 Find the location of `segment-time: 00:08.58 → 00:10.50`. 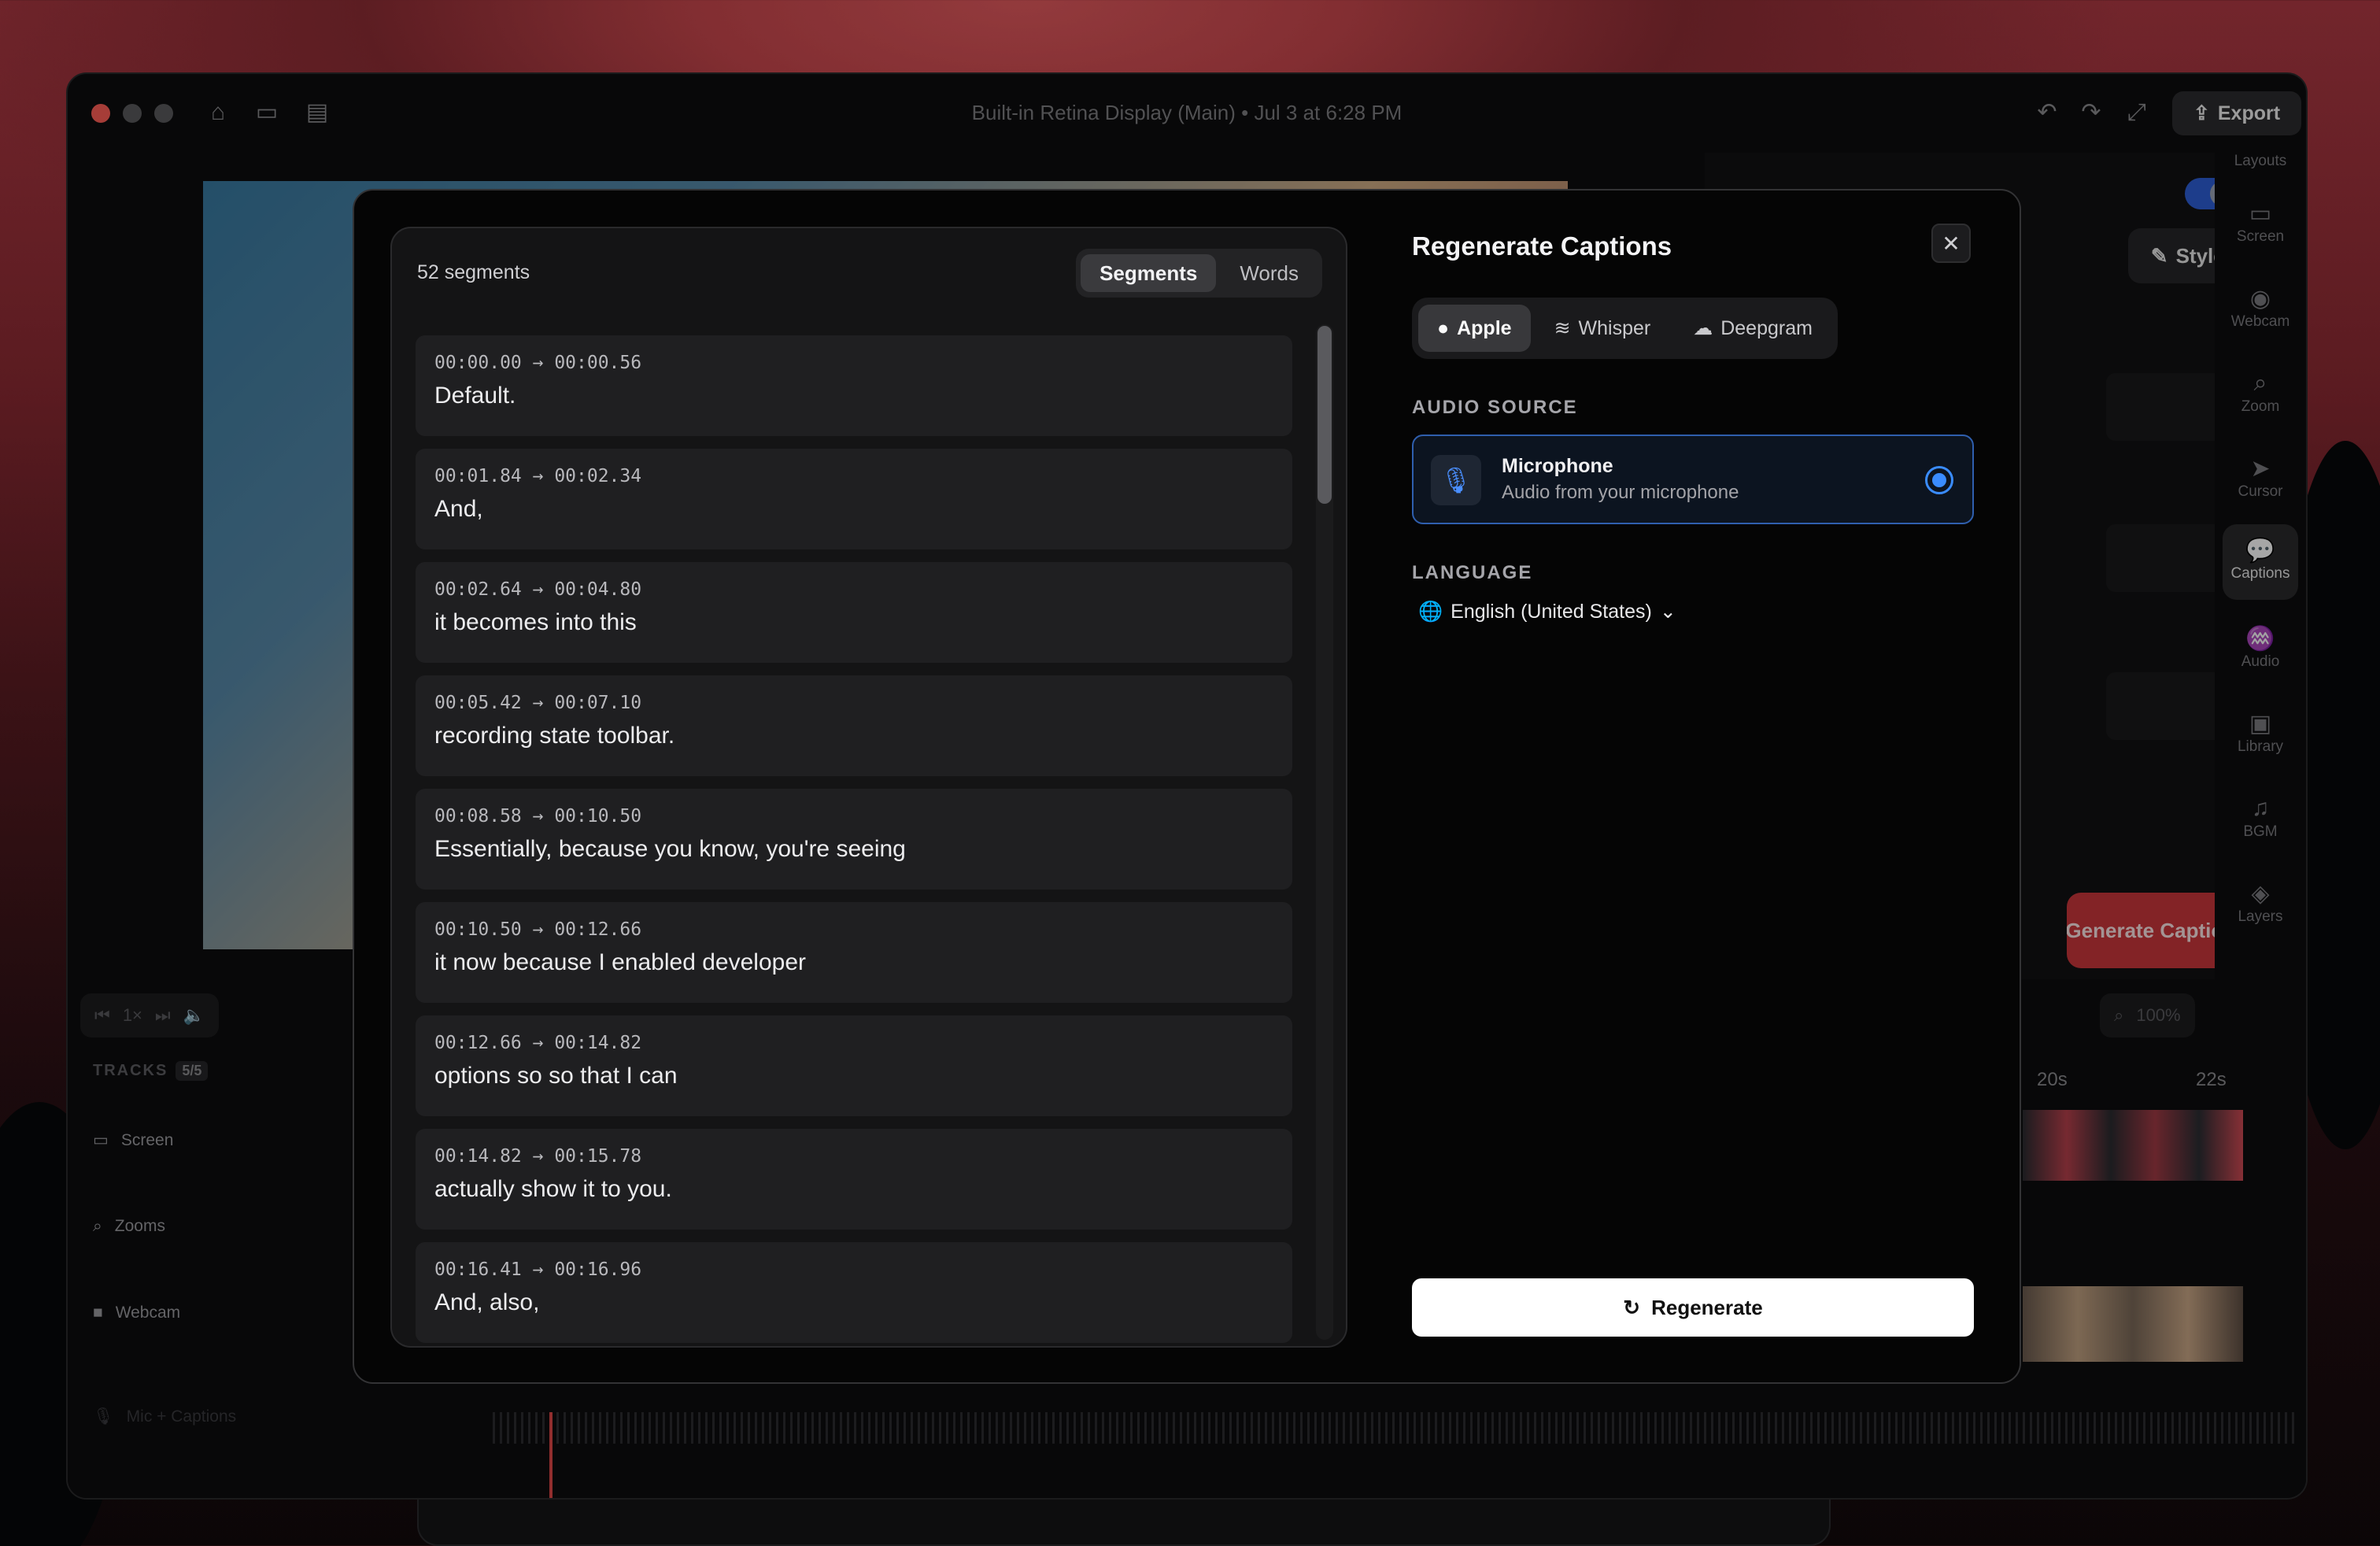

segment-time: 00:08.58 → 00:10.50 is located at coordinates (538, 817).